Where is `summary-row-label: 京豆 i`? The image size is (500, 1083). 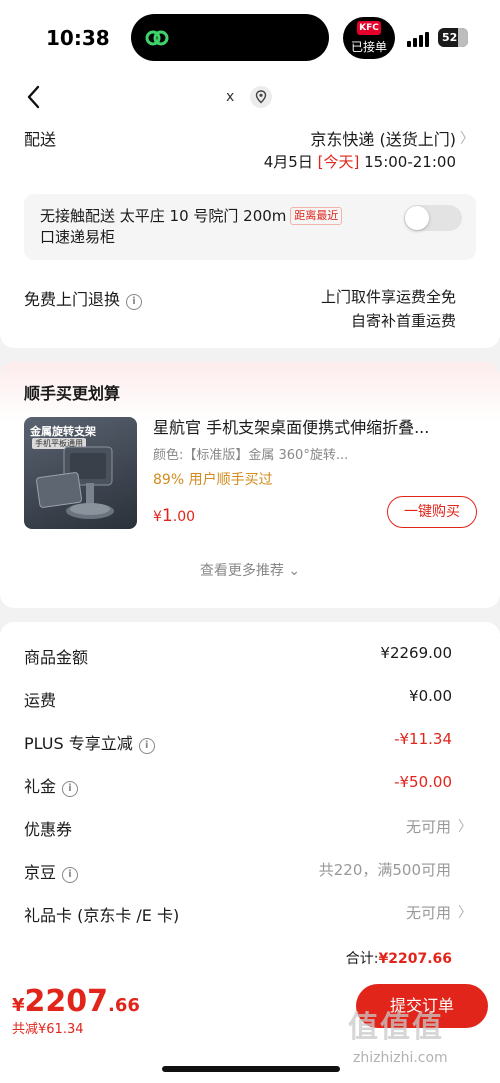
summary-row-label: 京豆 i is located at coordinates (51, 871).